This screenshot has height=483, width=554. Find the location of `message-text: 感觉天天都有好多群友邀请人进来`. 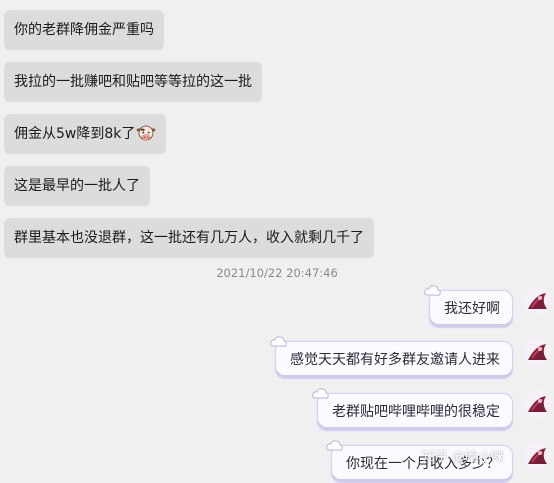

message-text: 感觉天天都有好多群友邀请人进来 is located at coordinates (395, 360).